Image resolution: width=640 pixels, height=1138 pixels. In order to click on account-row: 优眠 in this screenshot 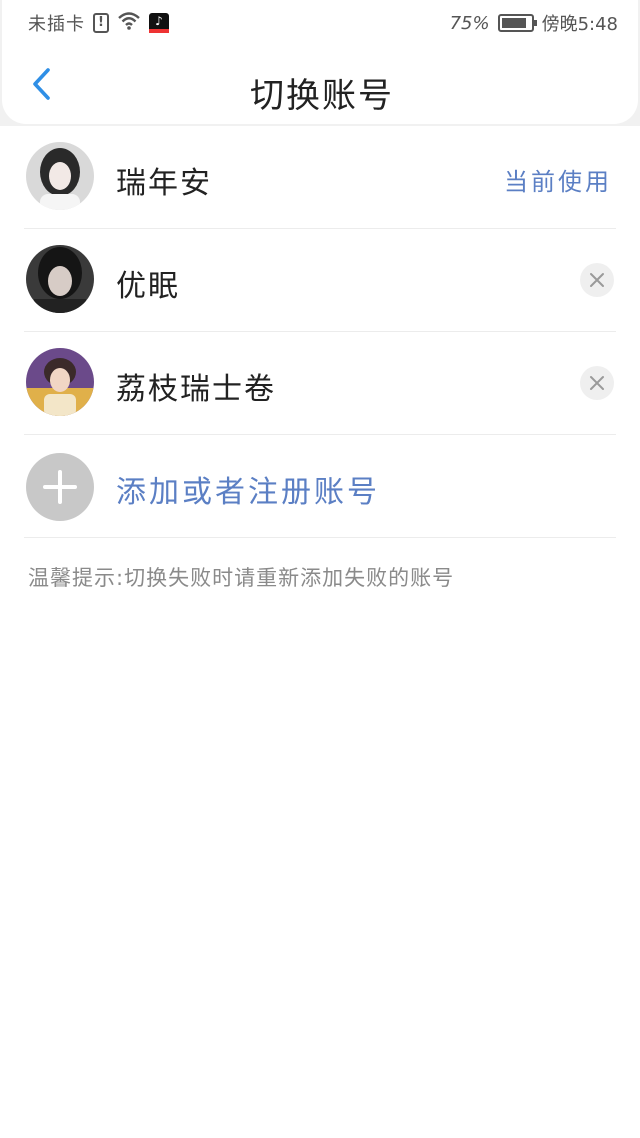, I will do `click(320, 280)`.